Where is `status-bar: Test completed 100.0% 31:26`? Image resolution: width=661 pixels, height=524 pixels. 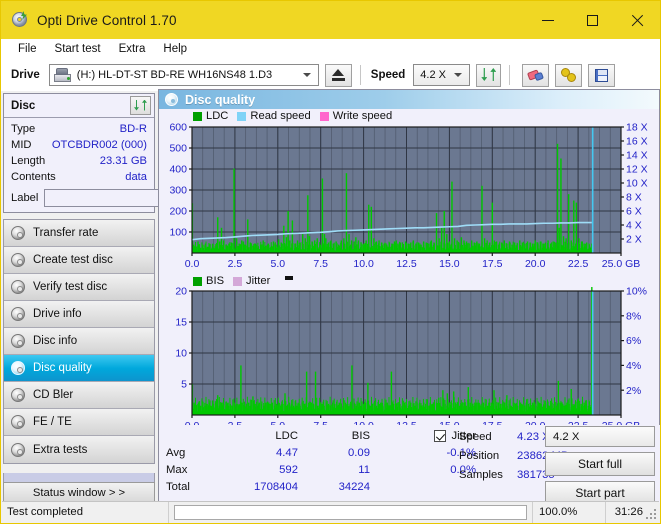
status-bar: Test completed 100.0% 31:26 is located at coordinates (330, 512).